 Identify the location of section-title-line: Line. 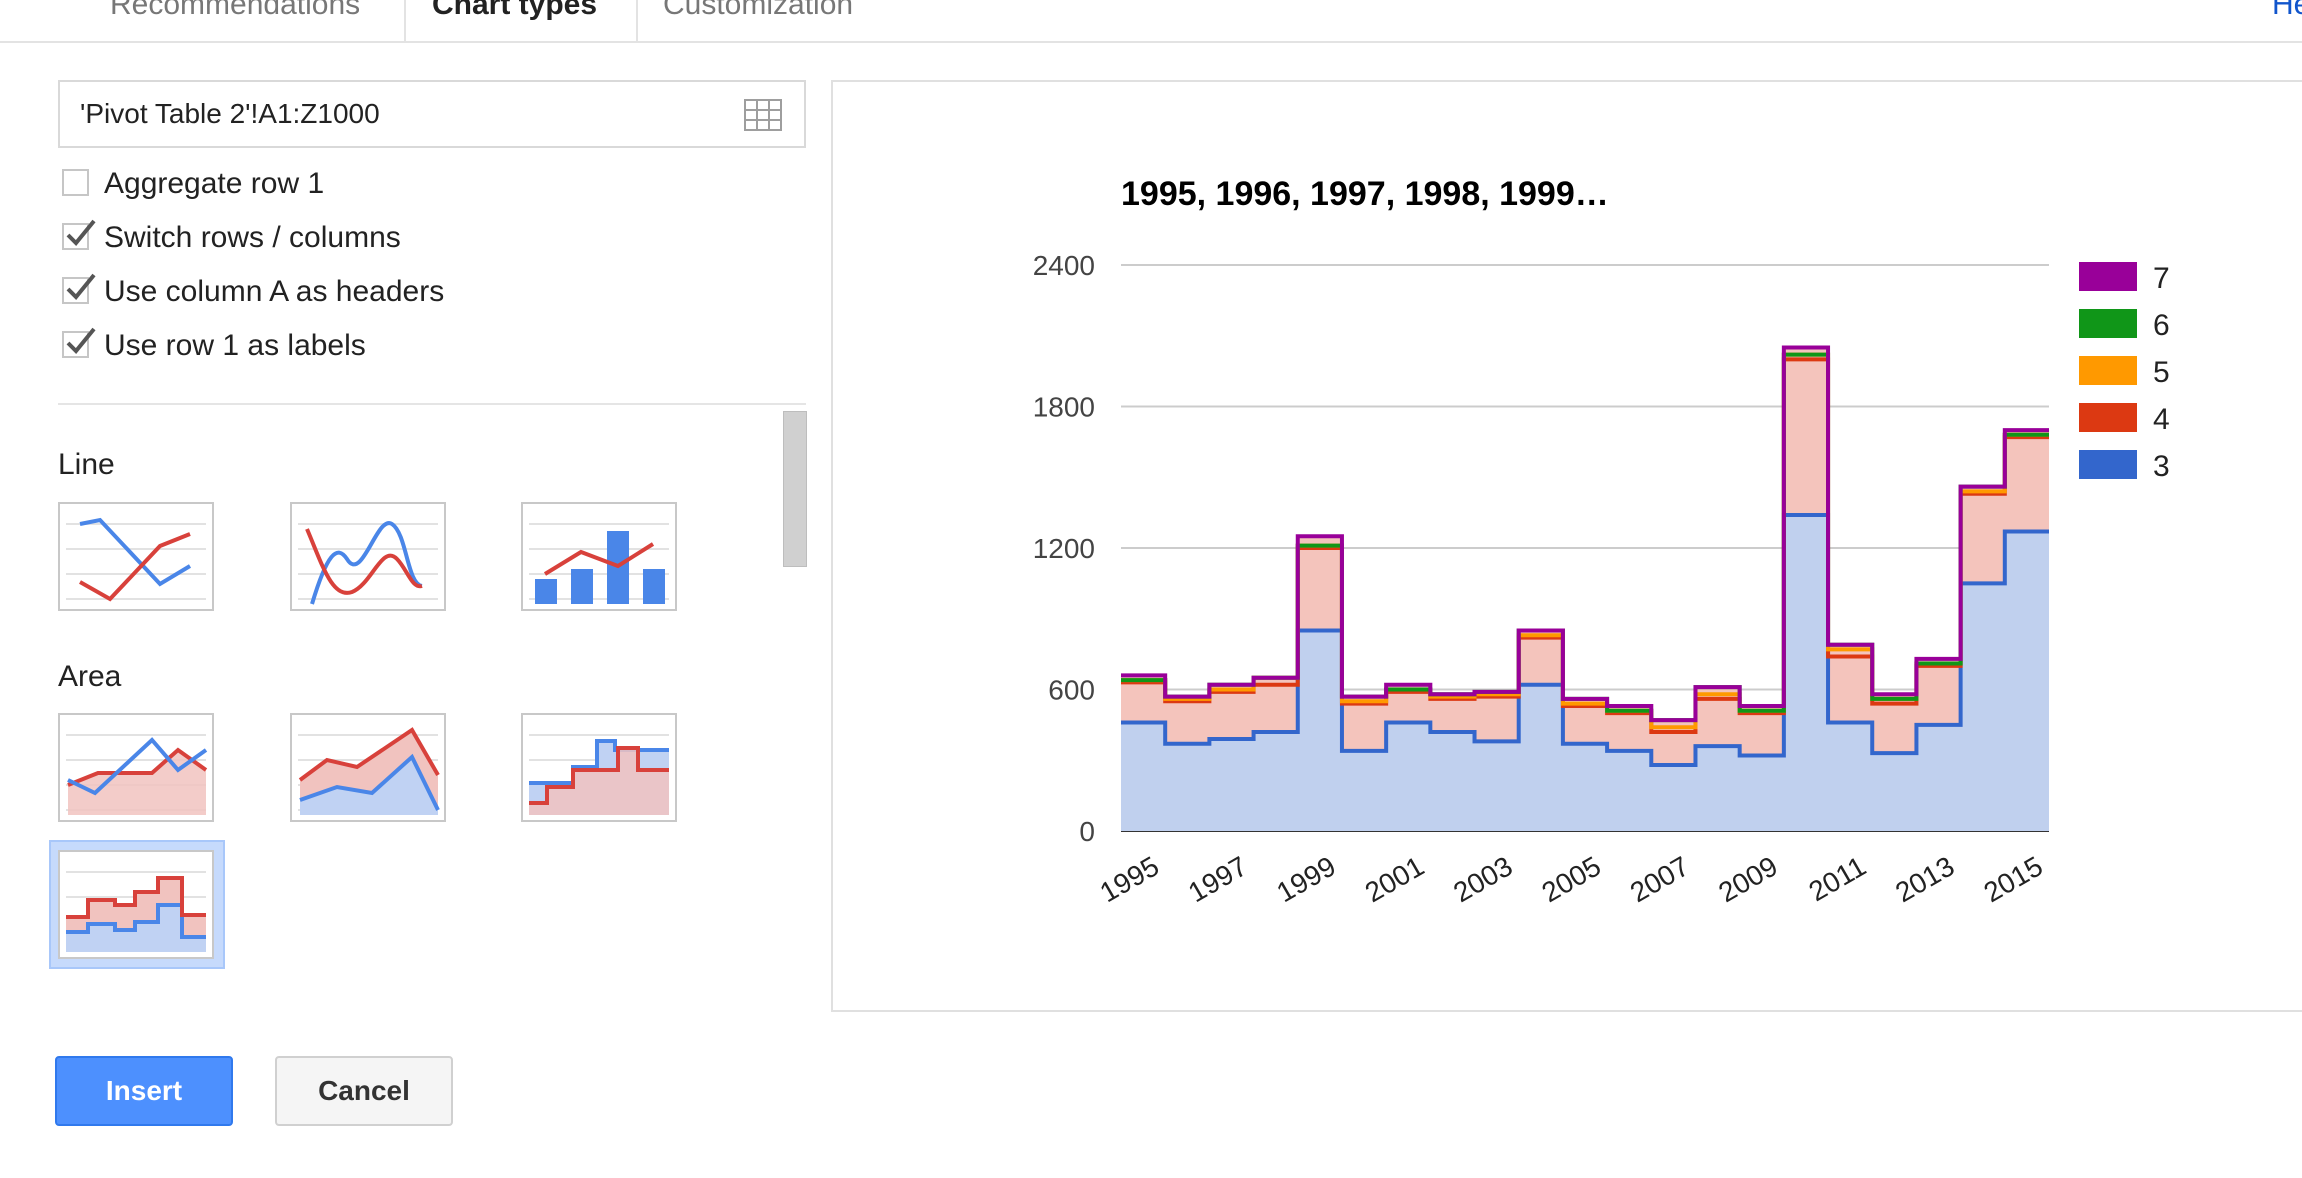
(86, 464).